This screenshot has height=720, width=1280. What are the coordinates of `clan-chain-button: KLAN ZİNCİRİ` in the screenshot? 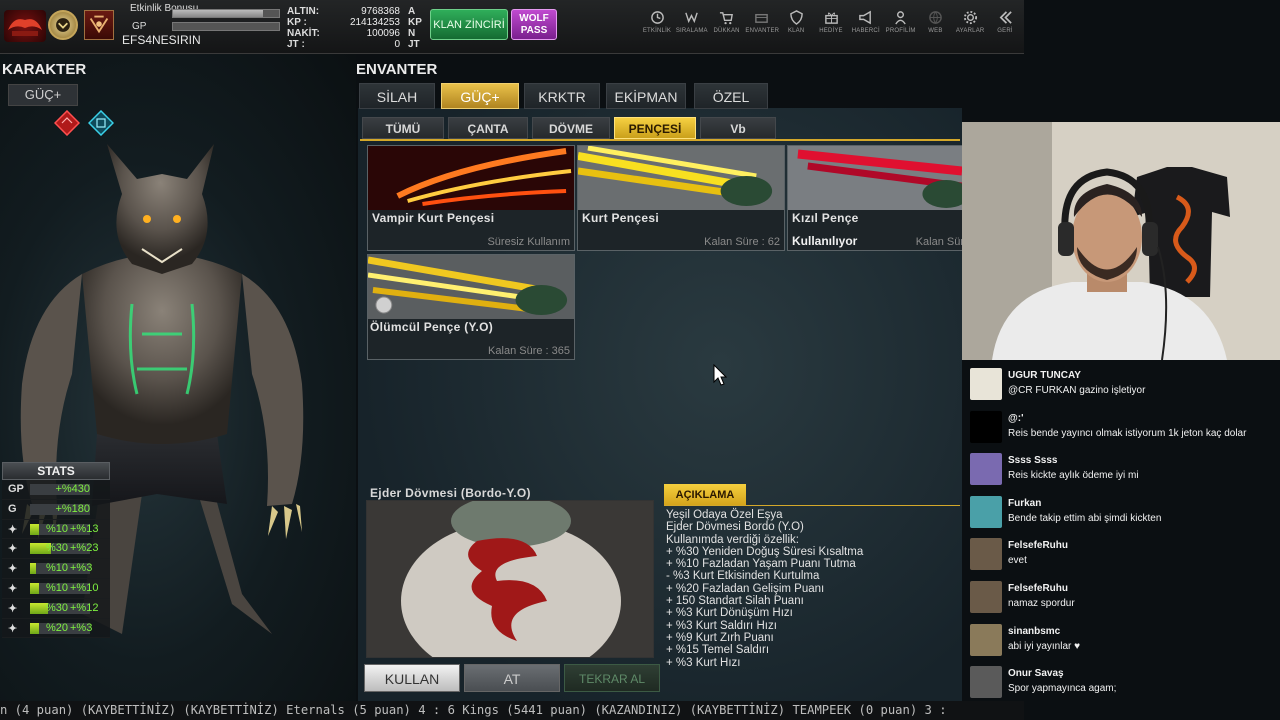 It's located at (469, 24).